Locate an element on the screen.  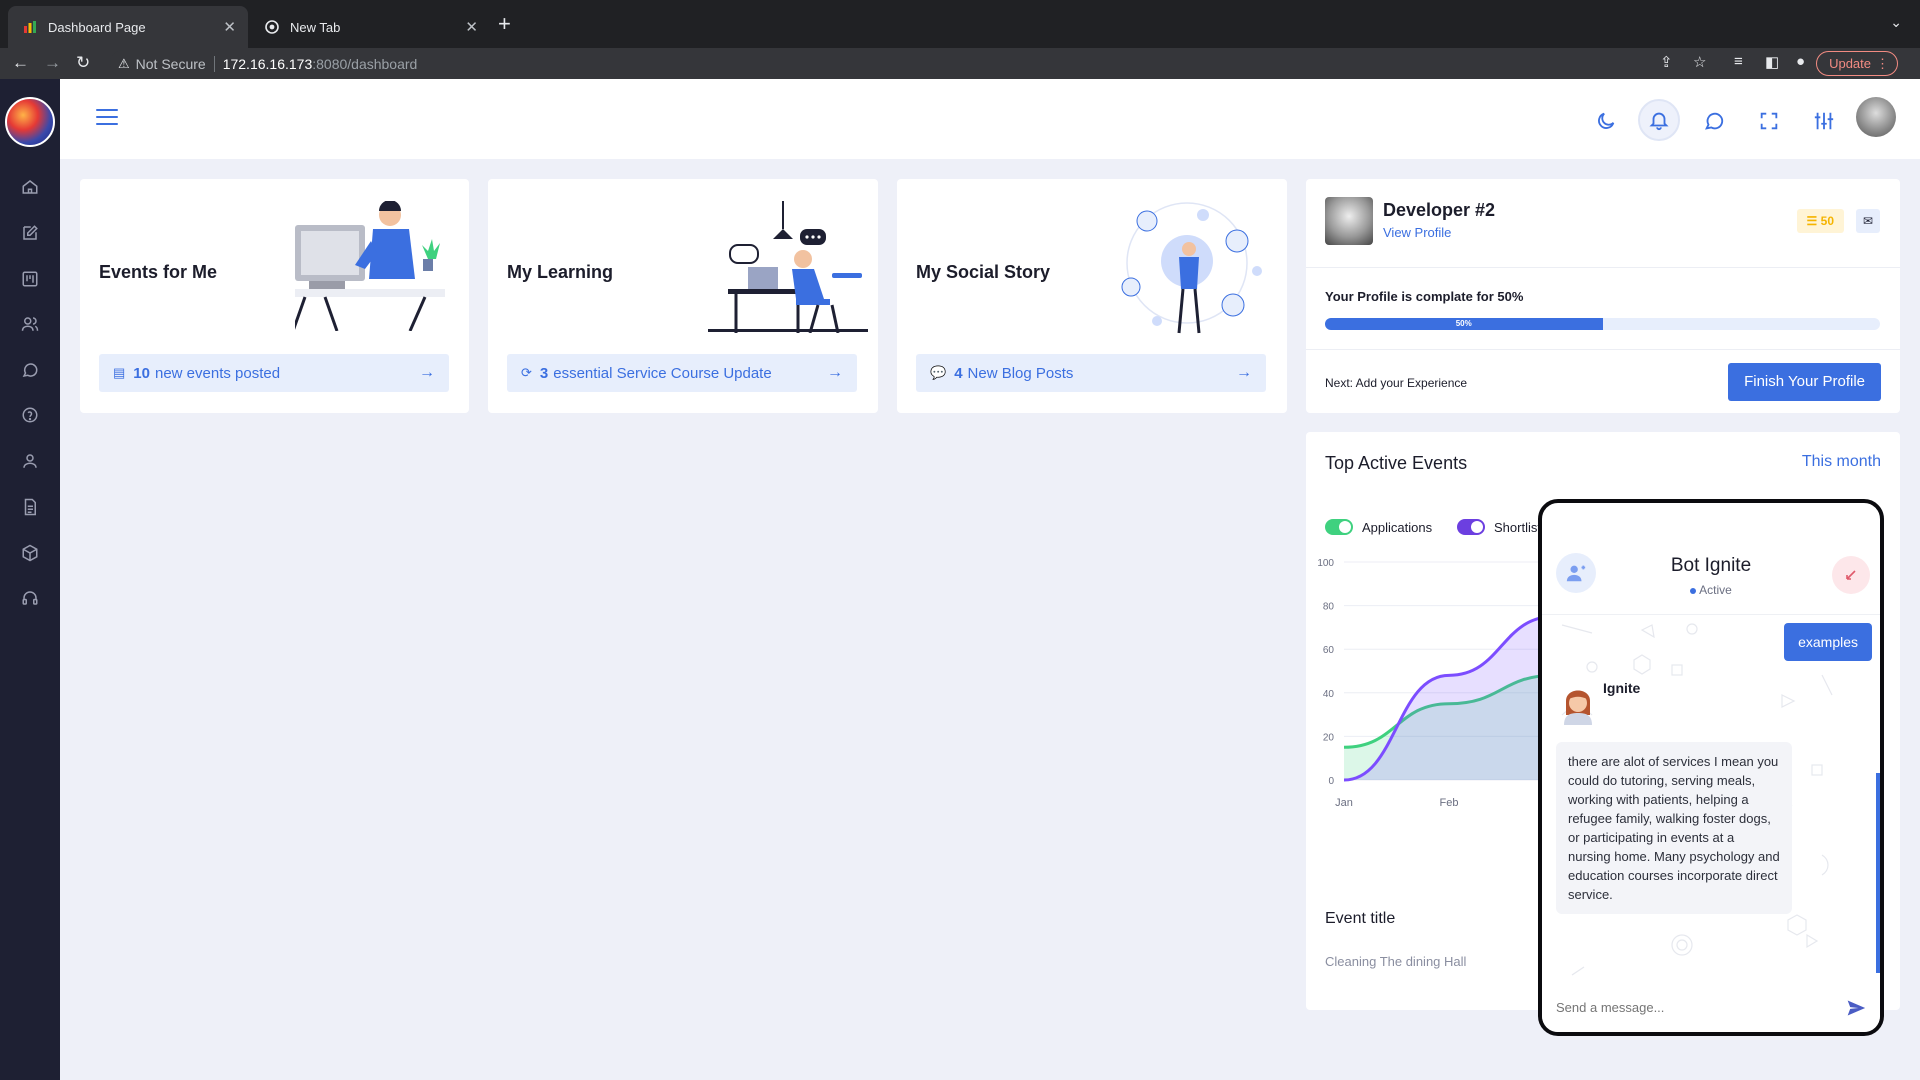
finish-profile-button: Finish Your Profile is located at coordinates (1804, 382).